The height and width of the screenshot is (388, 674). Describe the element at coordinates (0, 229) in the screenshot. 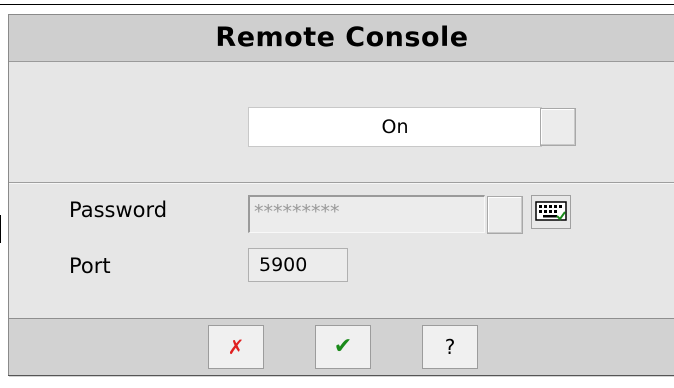

I see `left-edge-mark` at that location.